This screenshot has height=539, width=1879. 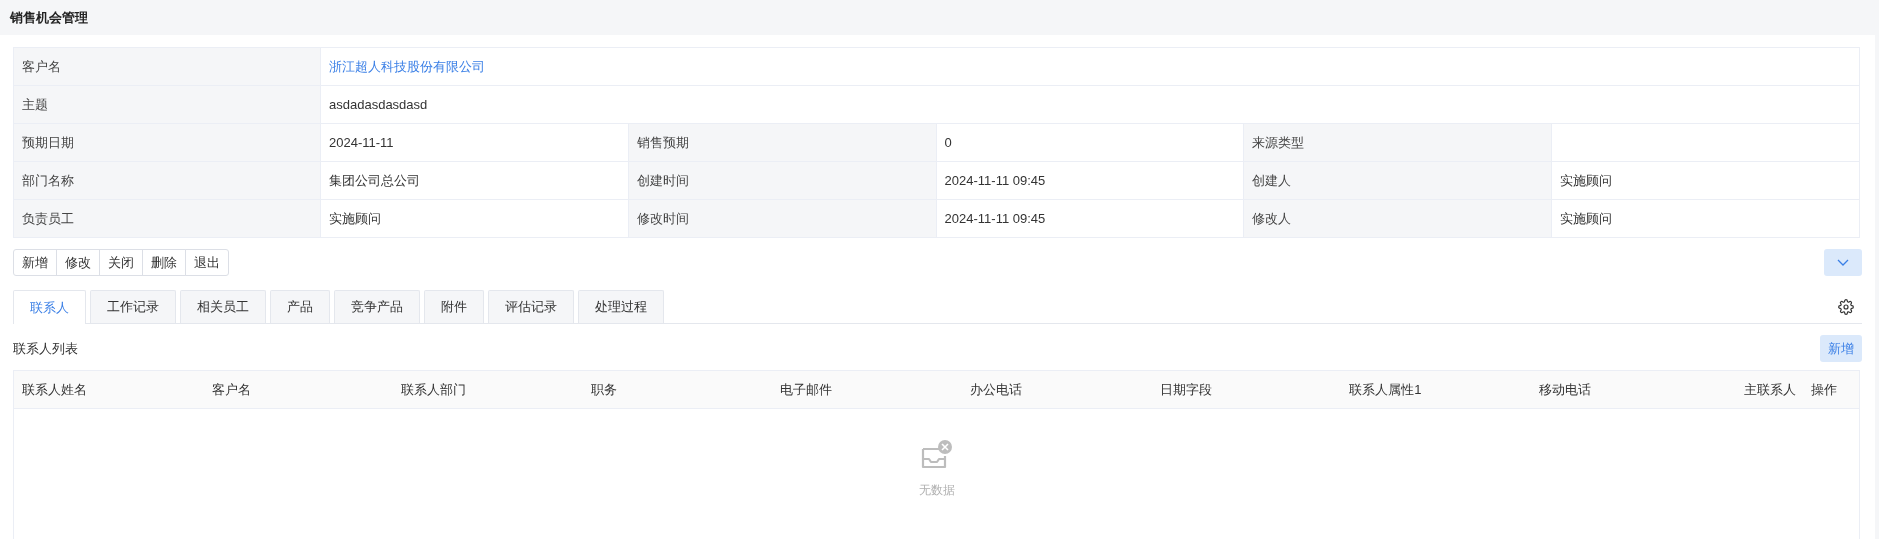 What do you see at coordinates (49, 17) in the screenshot?
I see `page-title: 销售机会管理` at bounding box center [49, 17].